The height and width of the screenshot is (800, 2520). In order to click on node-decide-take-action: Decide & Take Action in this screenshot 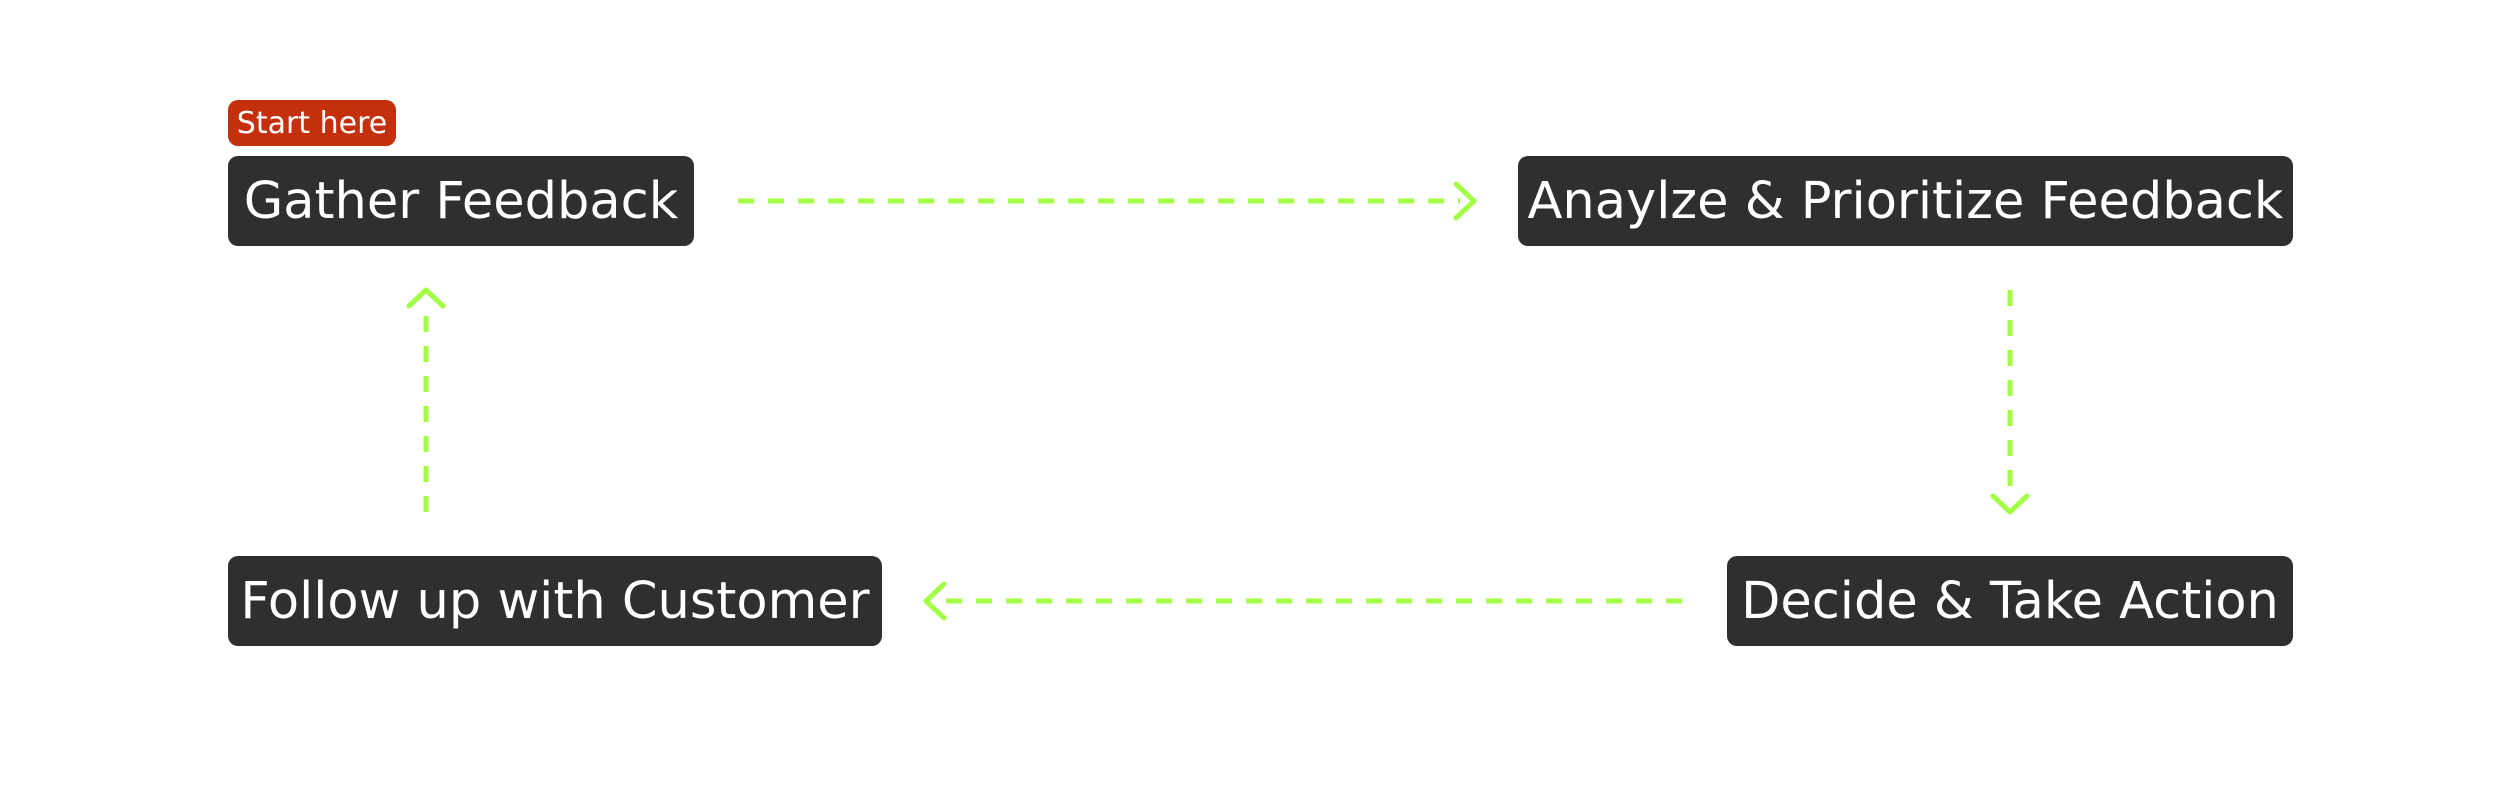, I will do `click(2010, 601)`.